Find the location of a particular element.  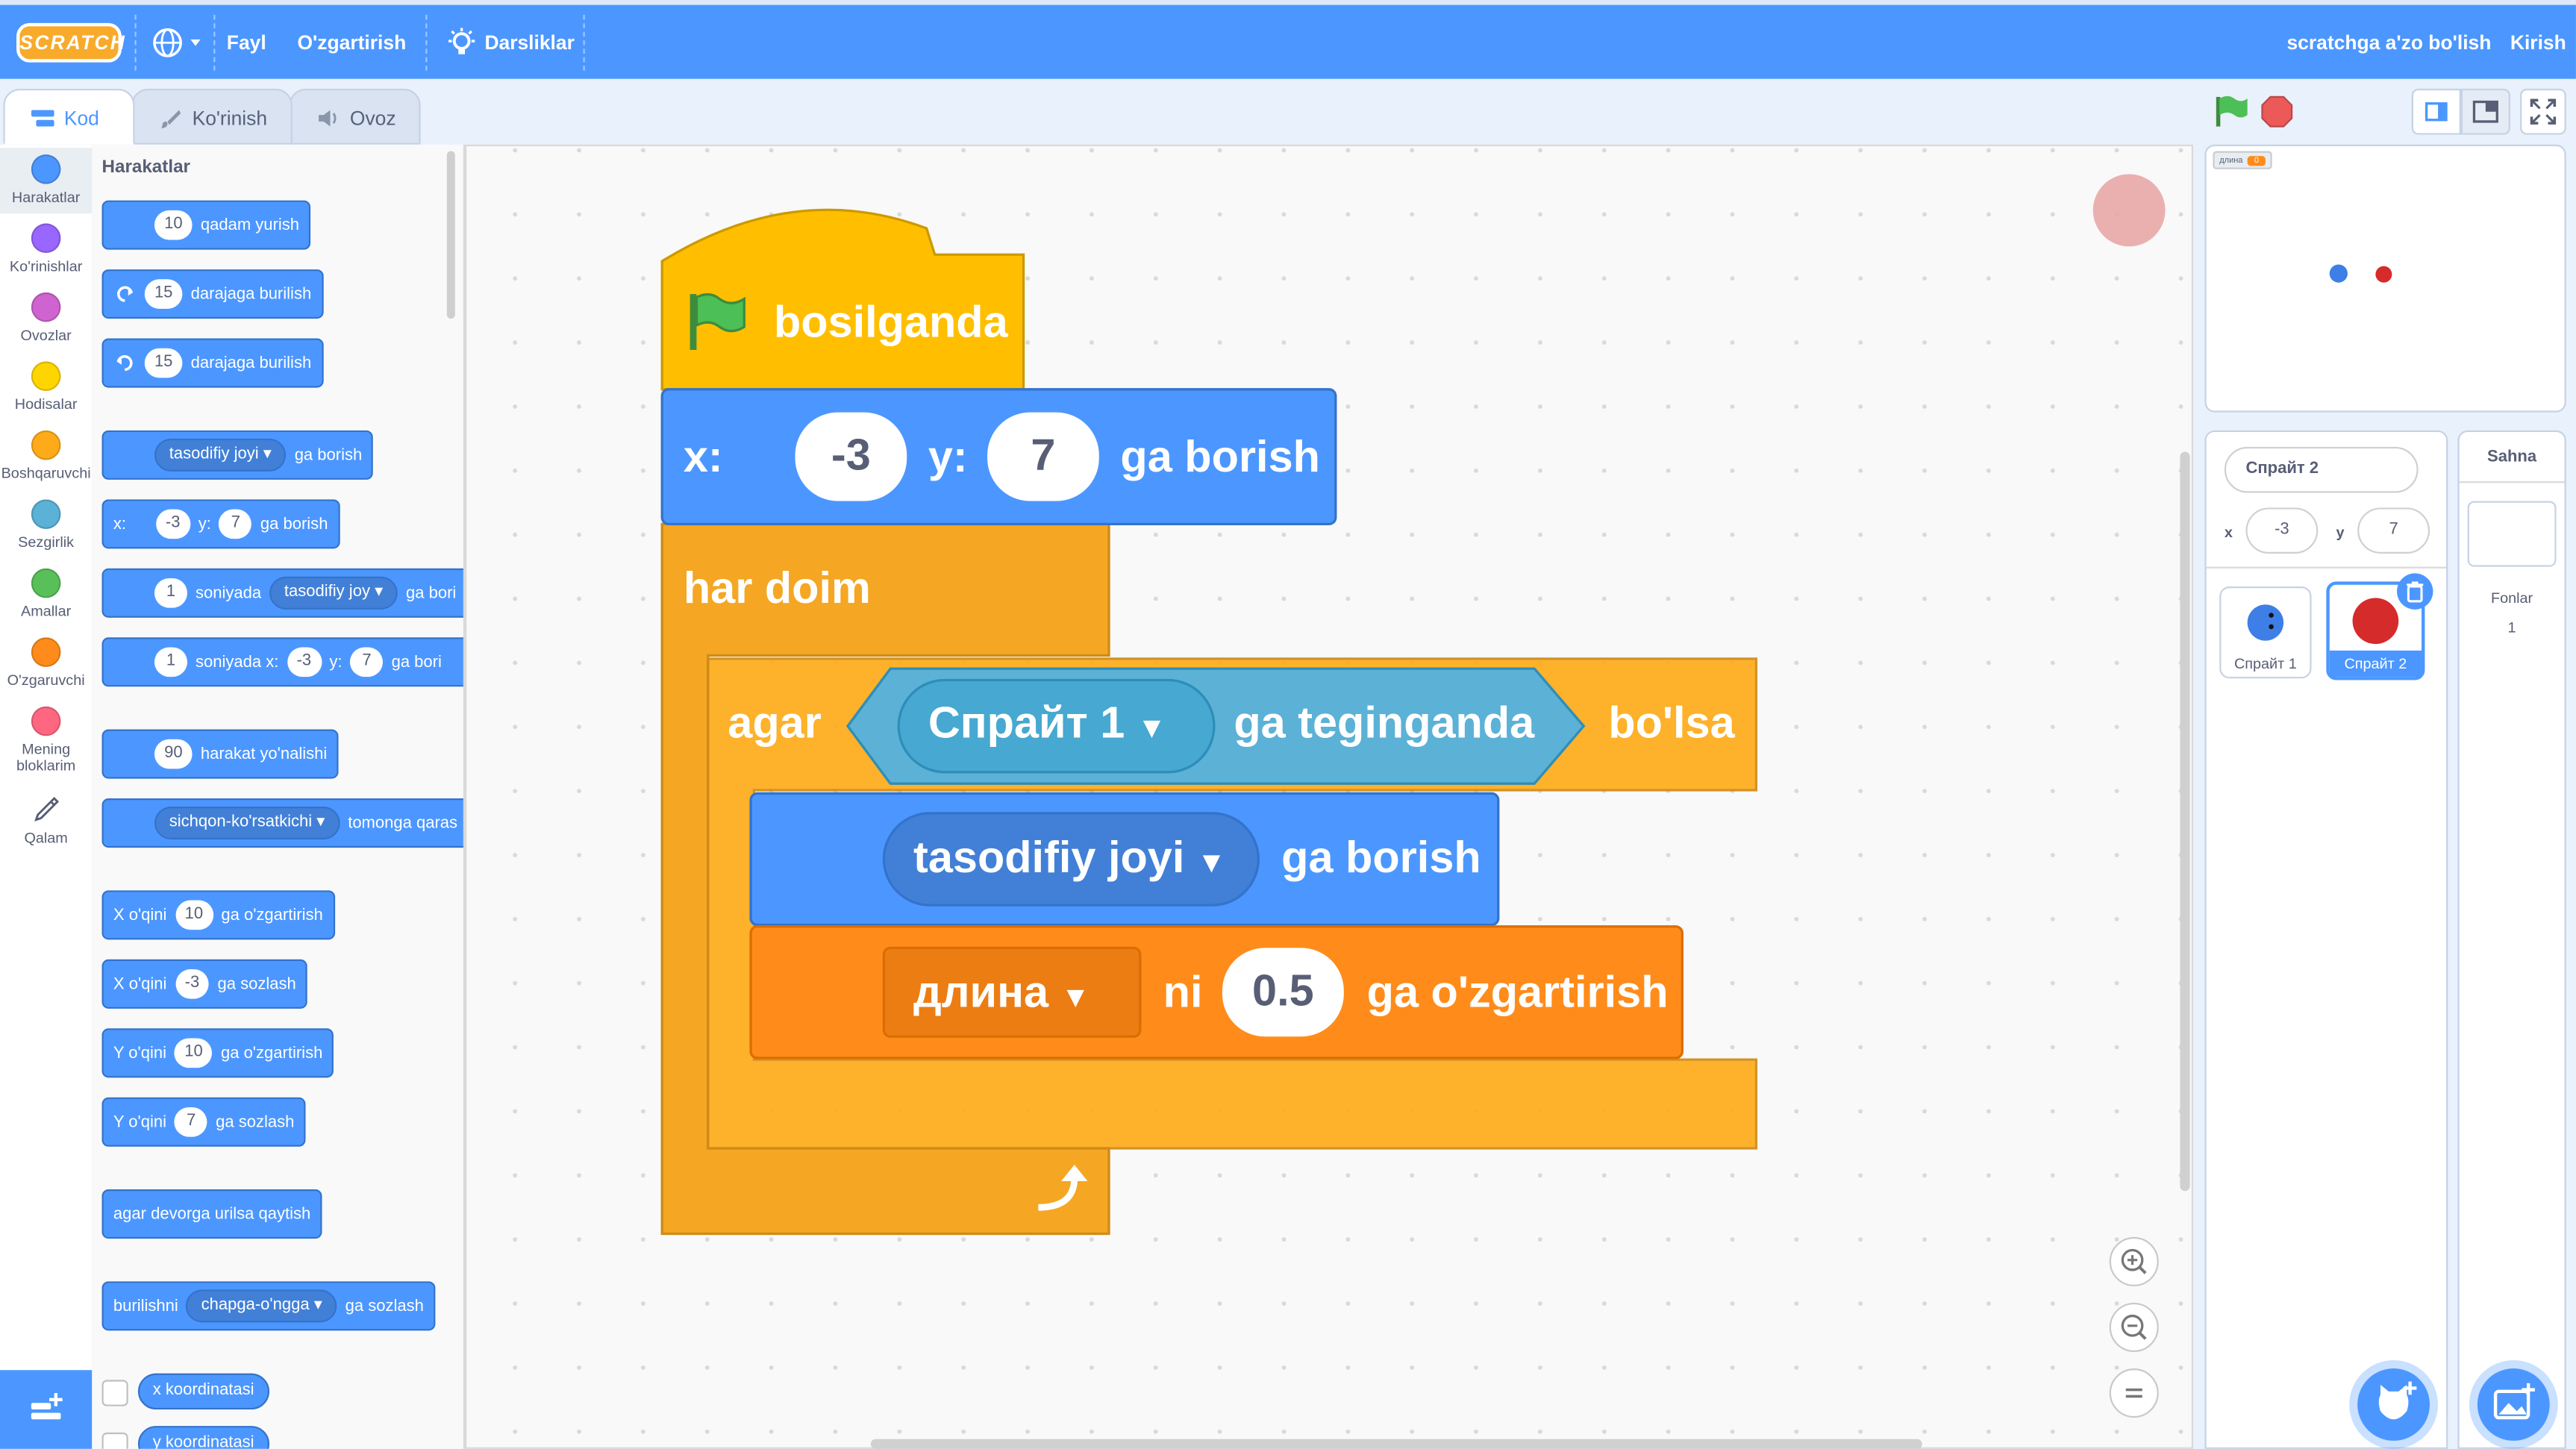

palette-bounce-block: agar devorga urilsa qaytish is located at coordinates (211, 1214).